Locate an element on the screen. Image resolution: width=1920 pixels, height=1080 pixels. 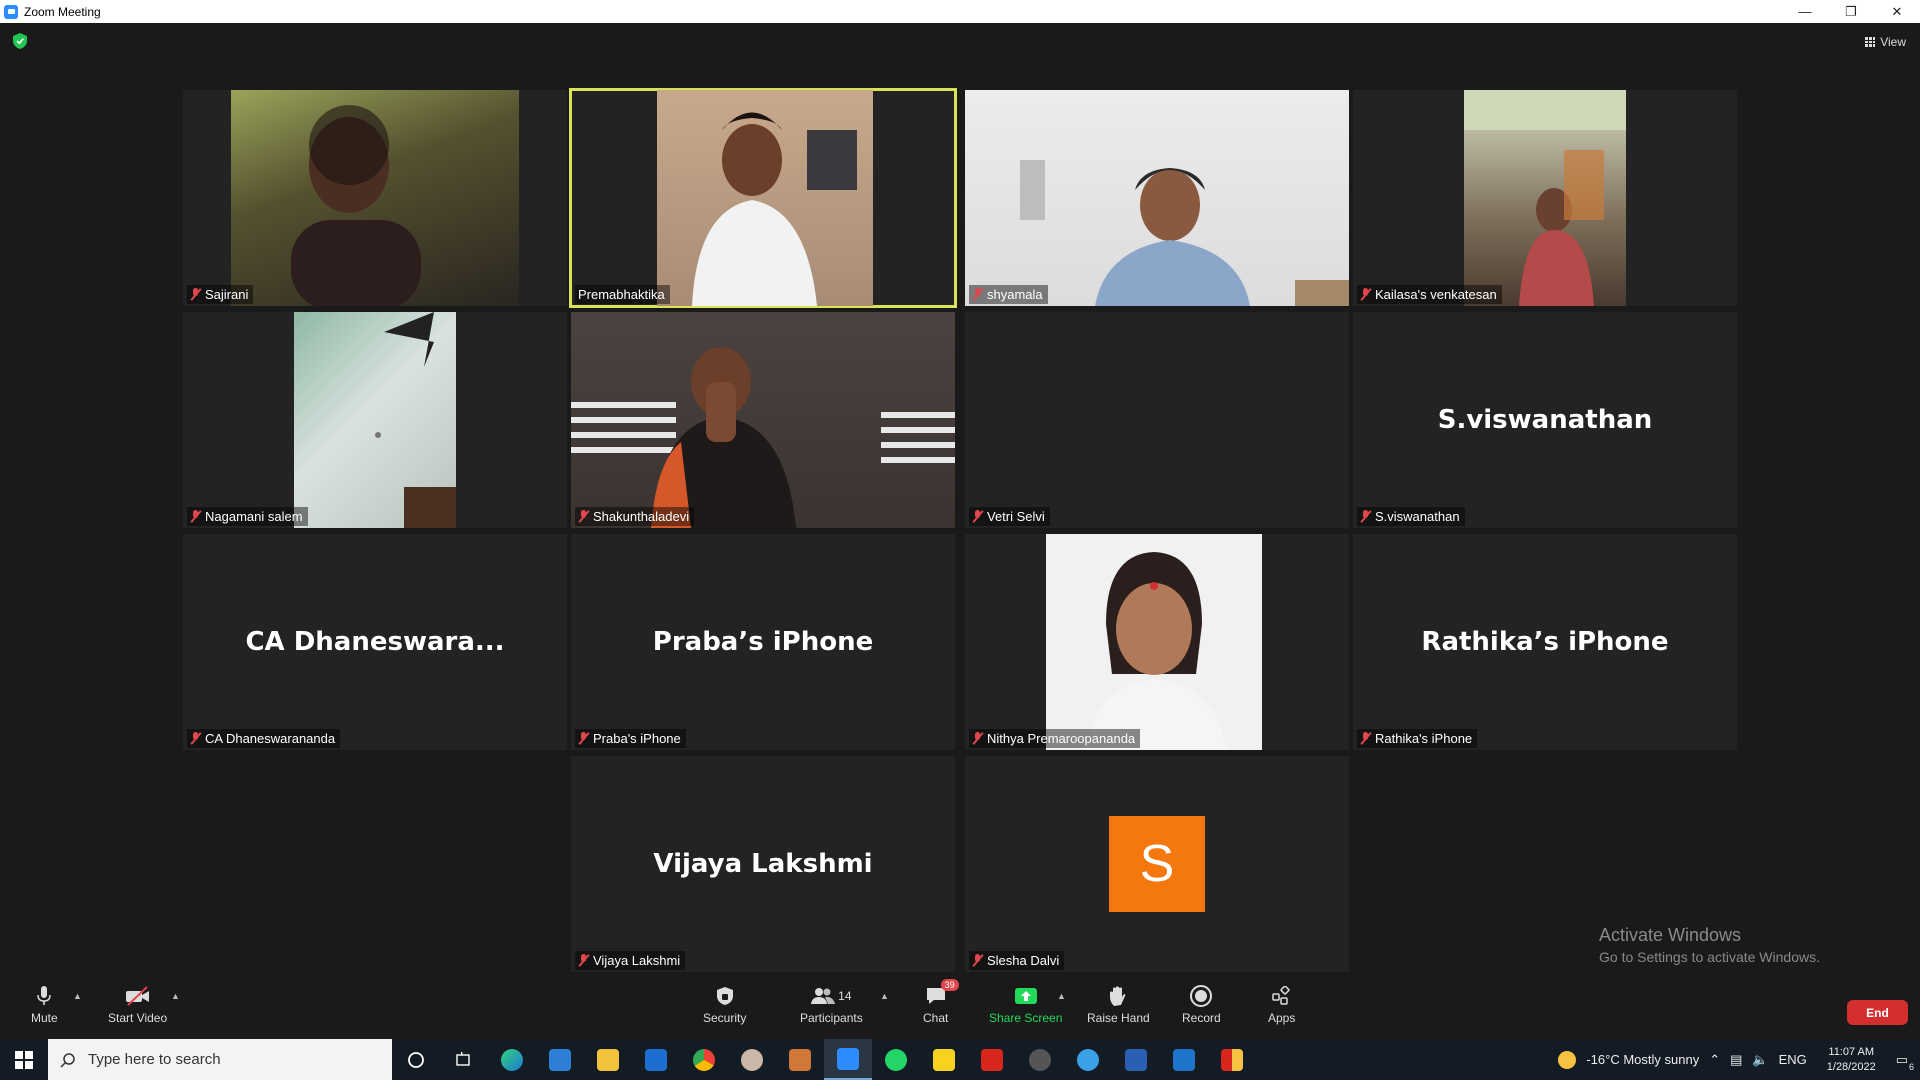
photos-icon is located at coordinates (1184, 1059).